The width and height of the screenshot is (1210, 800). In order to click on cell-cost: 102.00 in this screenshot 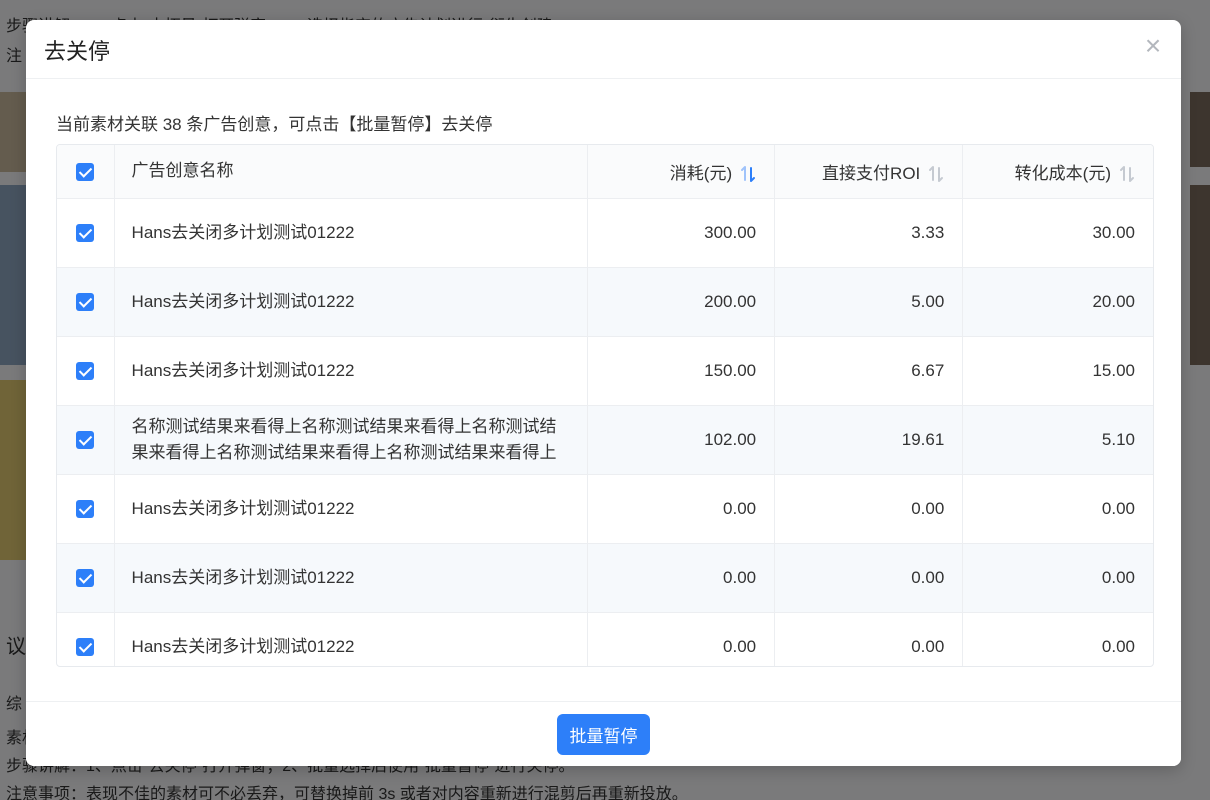, I will do `click(681, 440)`.